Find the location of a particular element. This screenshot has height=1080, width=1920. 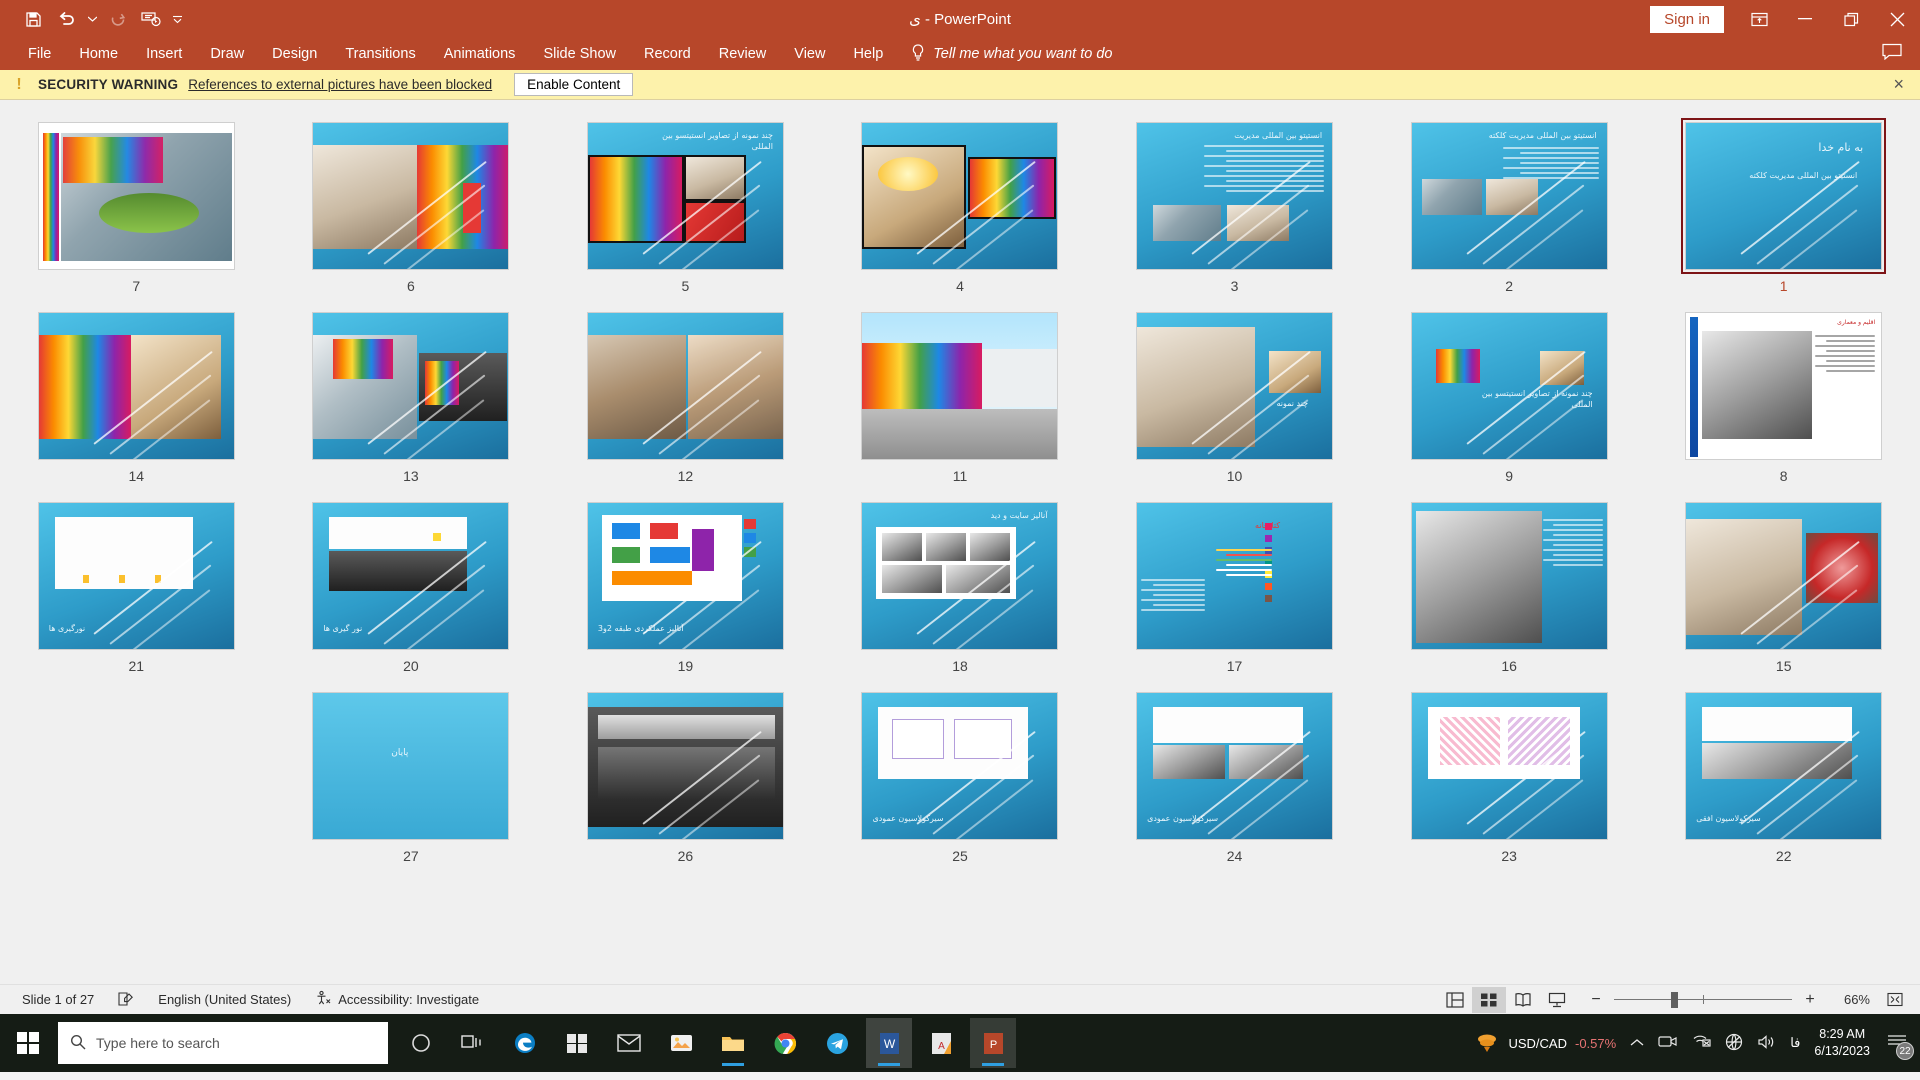

slide-cell: انستیتو بین المللی مدیریت 3 is located at coordinates (1234, 208).